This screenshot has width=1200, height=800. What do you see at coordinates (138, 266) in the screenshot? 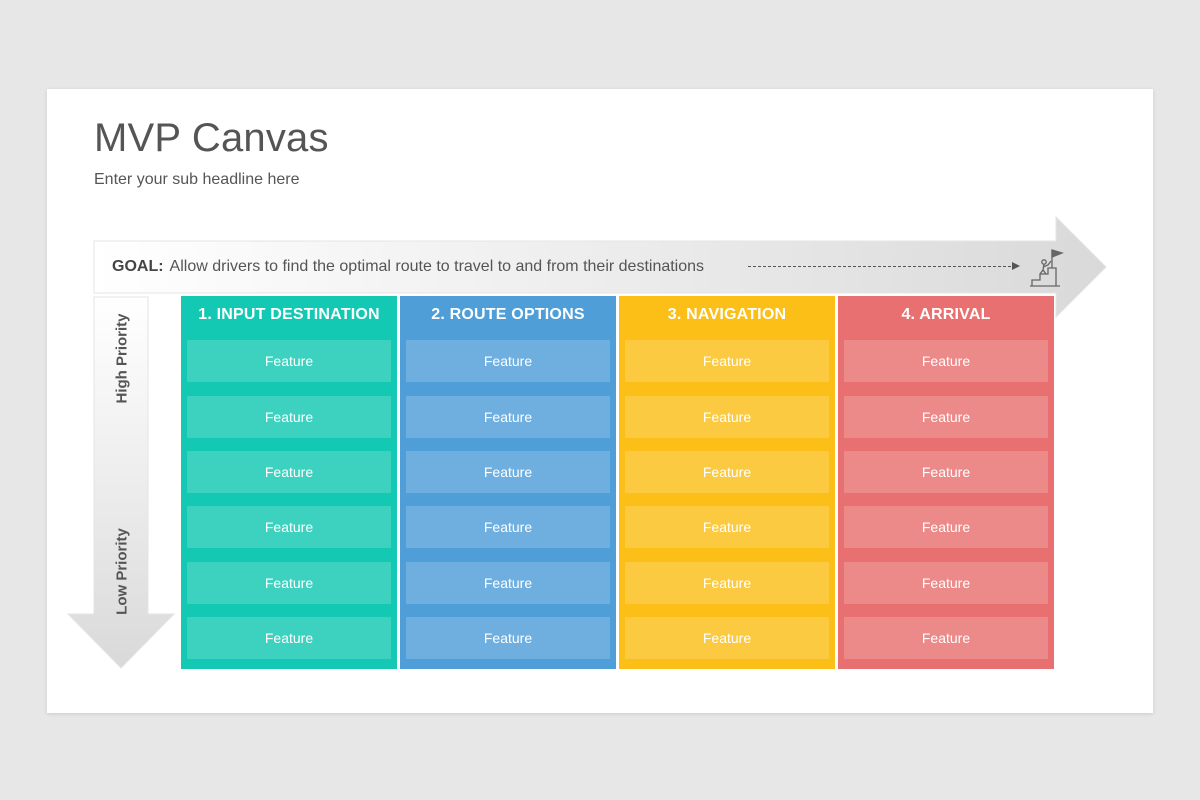
I see `goal-label: GOAL:` at bounding box center [138, 266].